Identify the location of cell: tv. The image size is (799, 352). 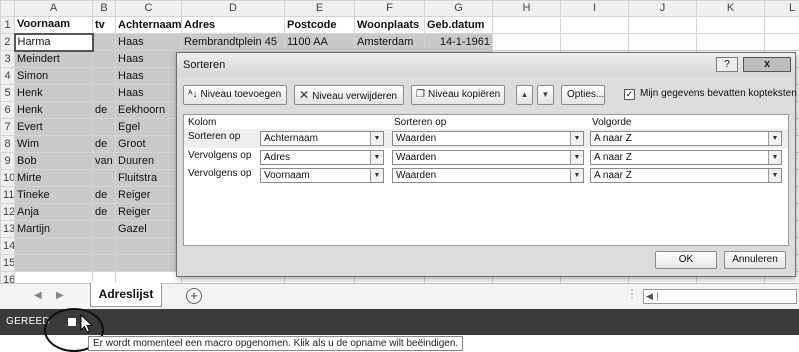
(104, 25).